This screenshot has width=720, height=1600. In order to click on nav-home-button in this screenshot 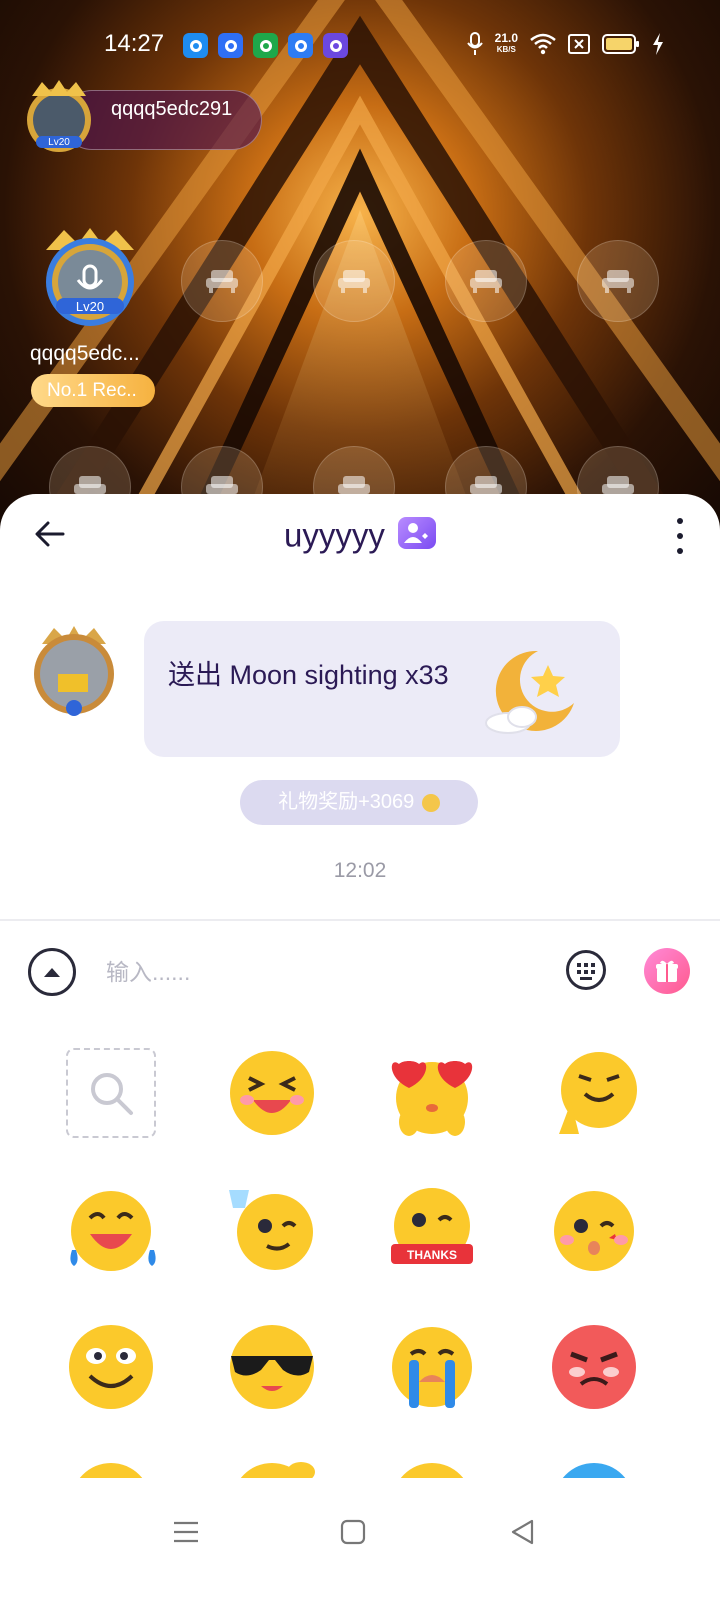, I will do `click(353, 1532)`.